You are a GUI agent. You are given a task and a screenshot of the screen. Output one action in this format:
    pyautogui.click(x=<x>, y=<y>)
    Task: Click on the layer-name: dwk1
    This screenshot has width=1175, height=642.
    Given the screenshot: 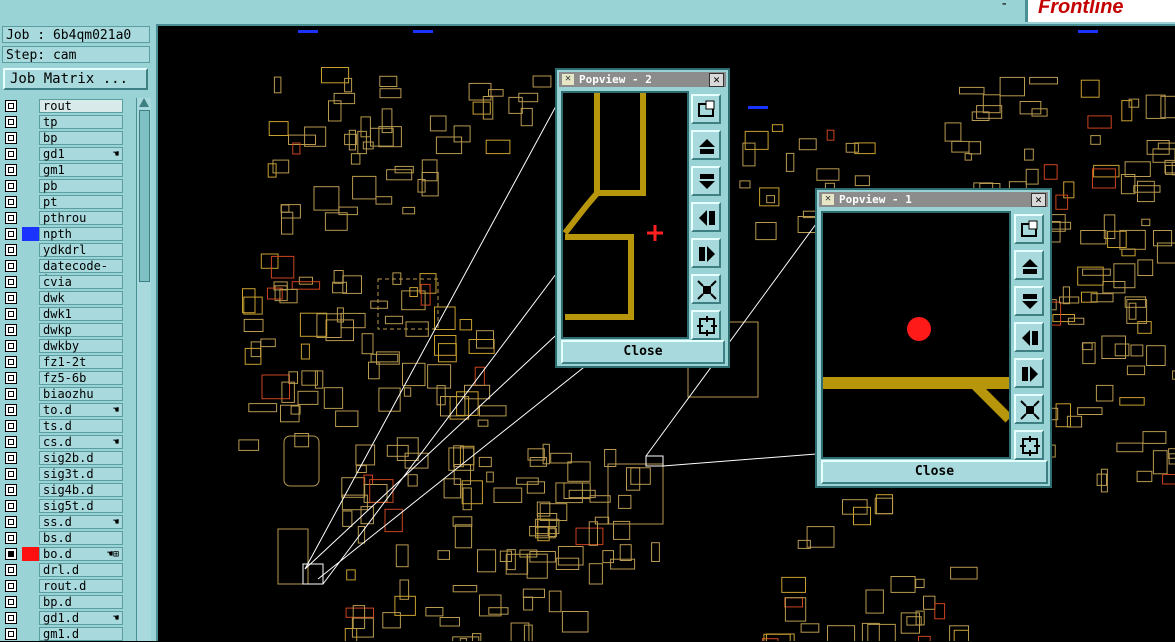 What is the action you would take?
    pyautogui.click(x=81, y=314)
    